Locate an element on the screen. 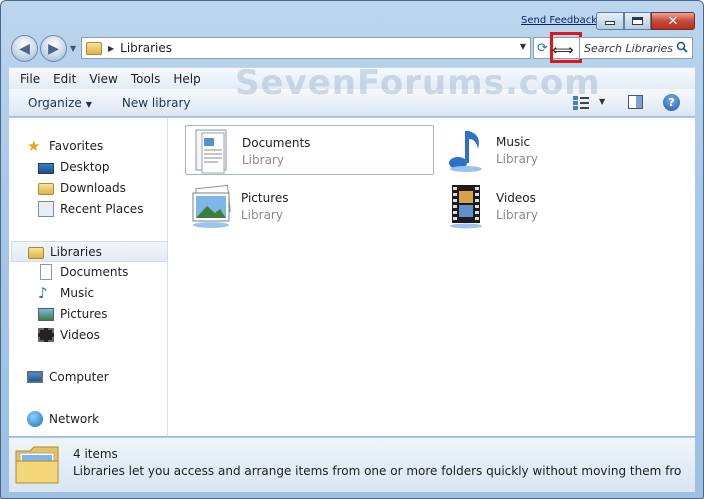 This screenshot has width=704, height=499. forward-arrow-icon: ▶ is located at coordinates (53, 48).